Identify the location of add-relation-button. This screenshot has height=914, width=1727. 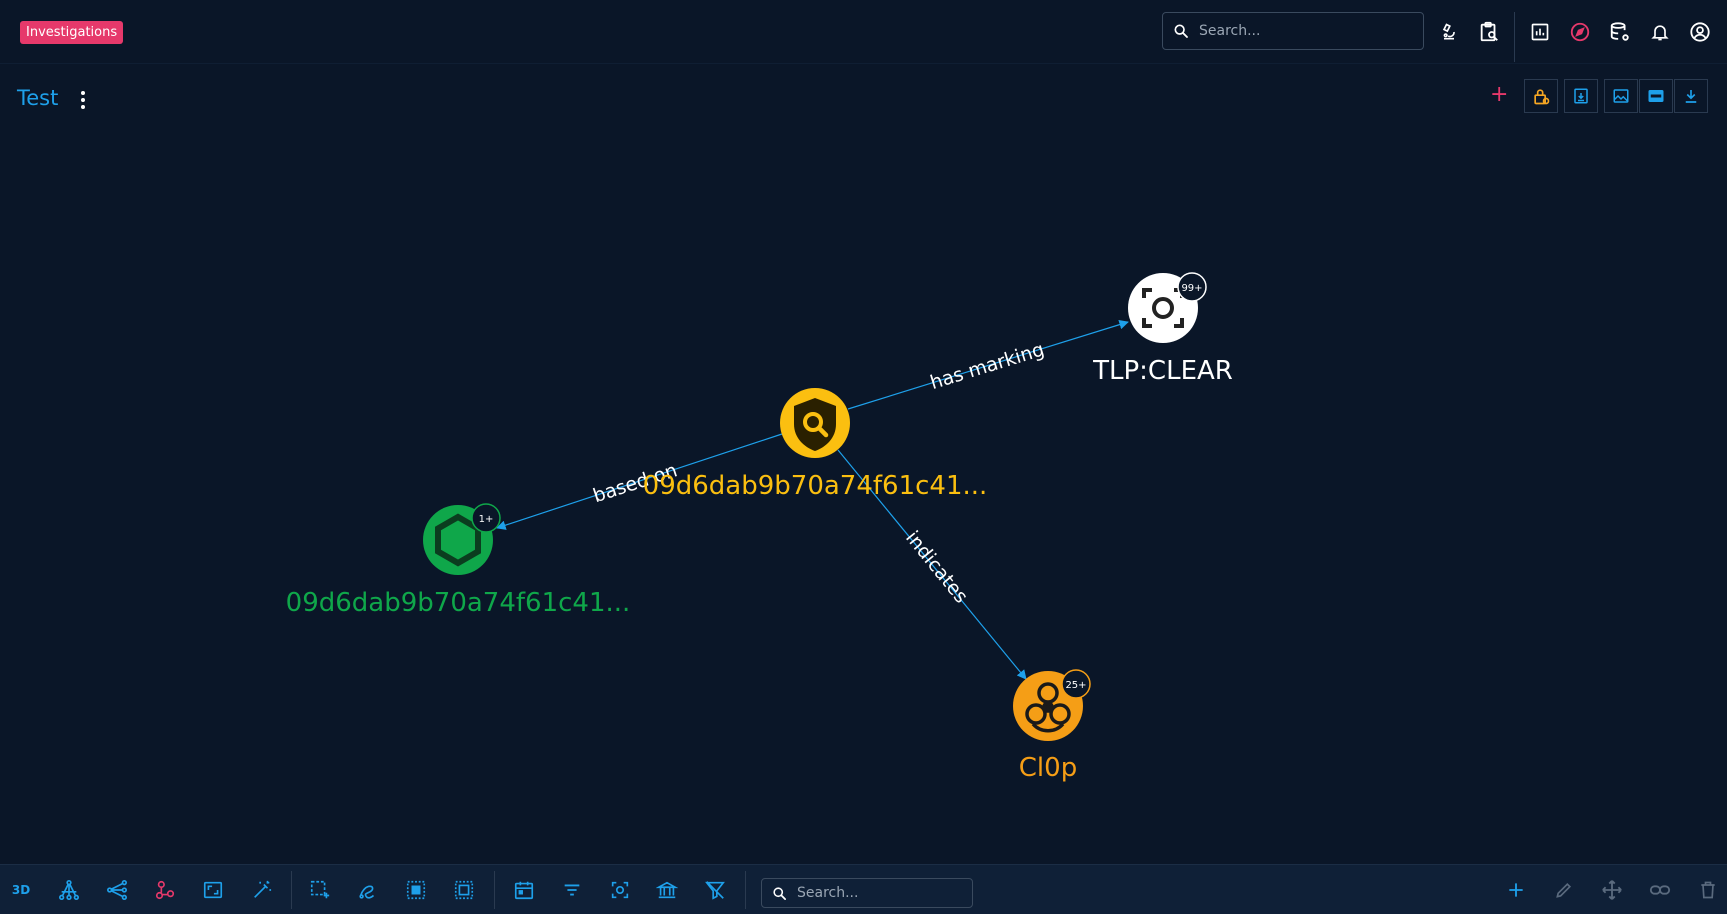
(1516, 890).